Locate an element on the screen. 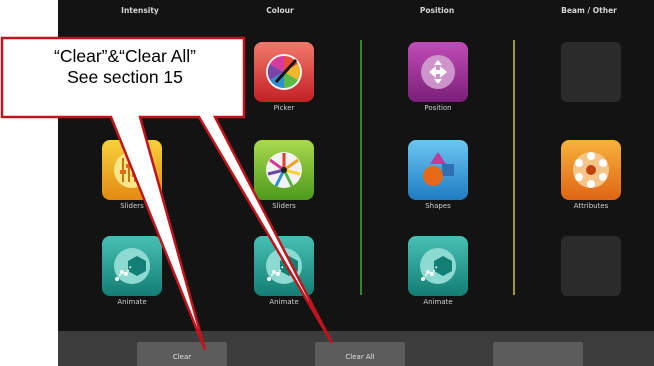 Image resolution: width=654 pixels, height=366 pixels. callout-line-2: See section 15 is located at coordinates (125, 77).